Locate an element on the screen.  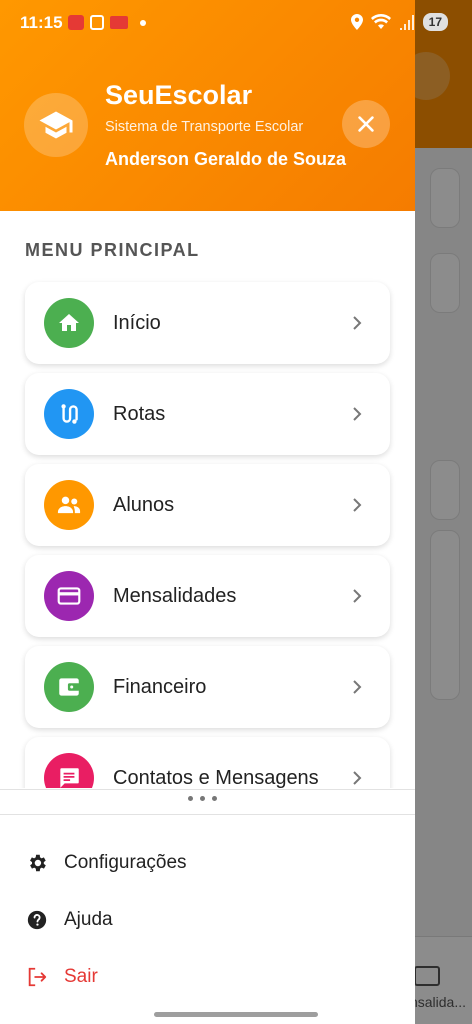
ajuda-label: Ajuda is located at coordinates (88, 919).